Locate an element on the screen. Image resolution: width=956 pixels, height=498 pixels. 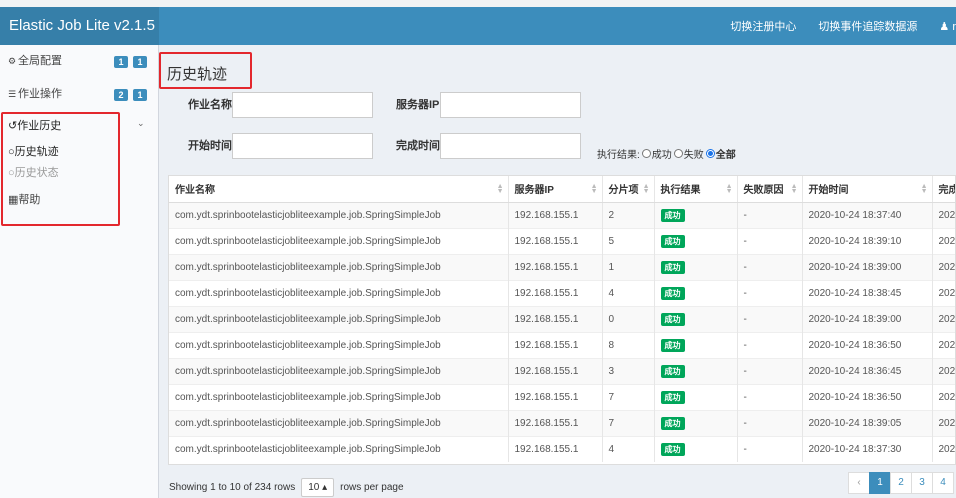
start-time-cell: 2020-10-24 18:36:50 is located at coordinates (867, 344).